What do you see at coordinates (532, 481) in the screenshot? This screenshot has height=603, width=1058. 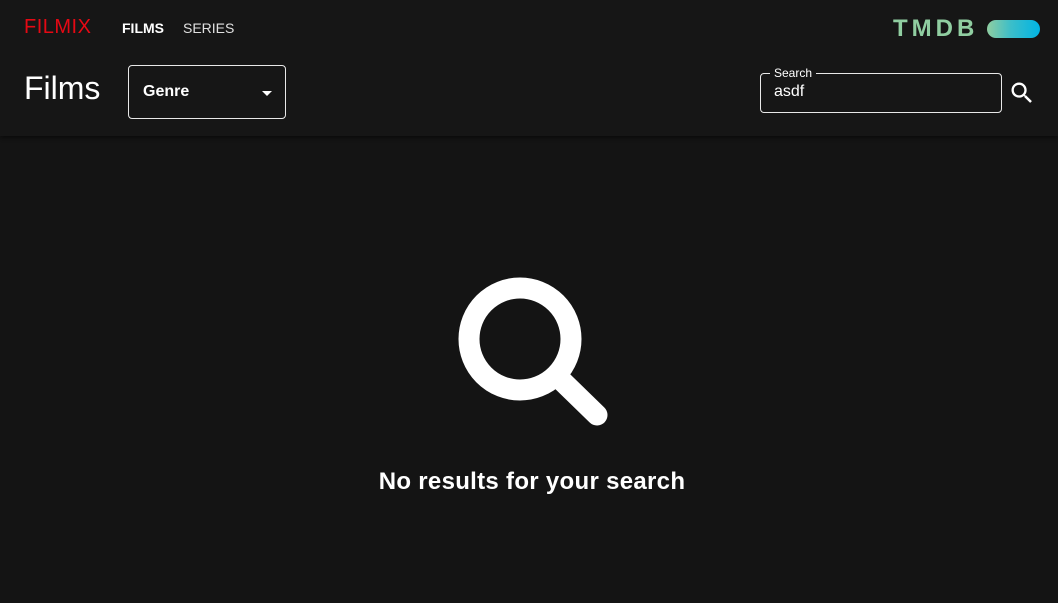 I see `empty-state-message: No results for your search` at bounding box center [532, 481].